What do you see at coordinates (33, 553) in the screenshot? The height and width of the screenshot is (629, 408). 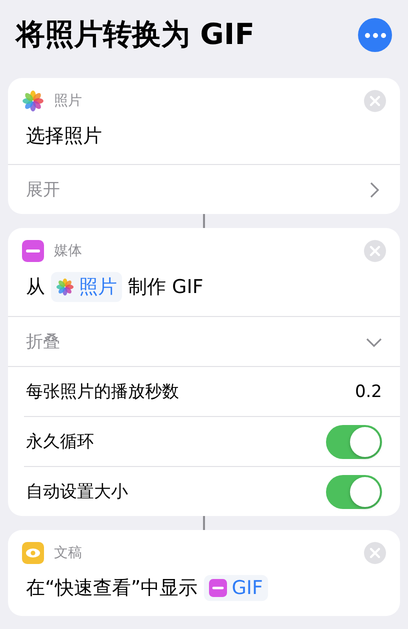 I see `eye-icon` at bounding box center [33, 553].